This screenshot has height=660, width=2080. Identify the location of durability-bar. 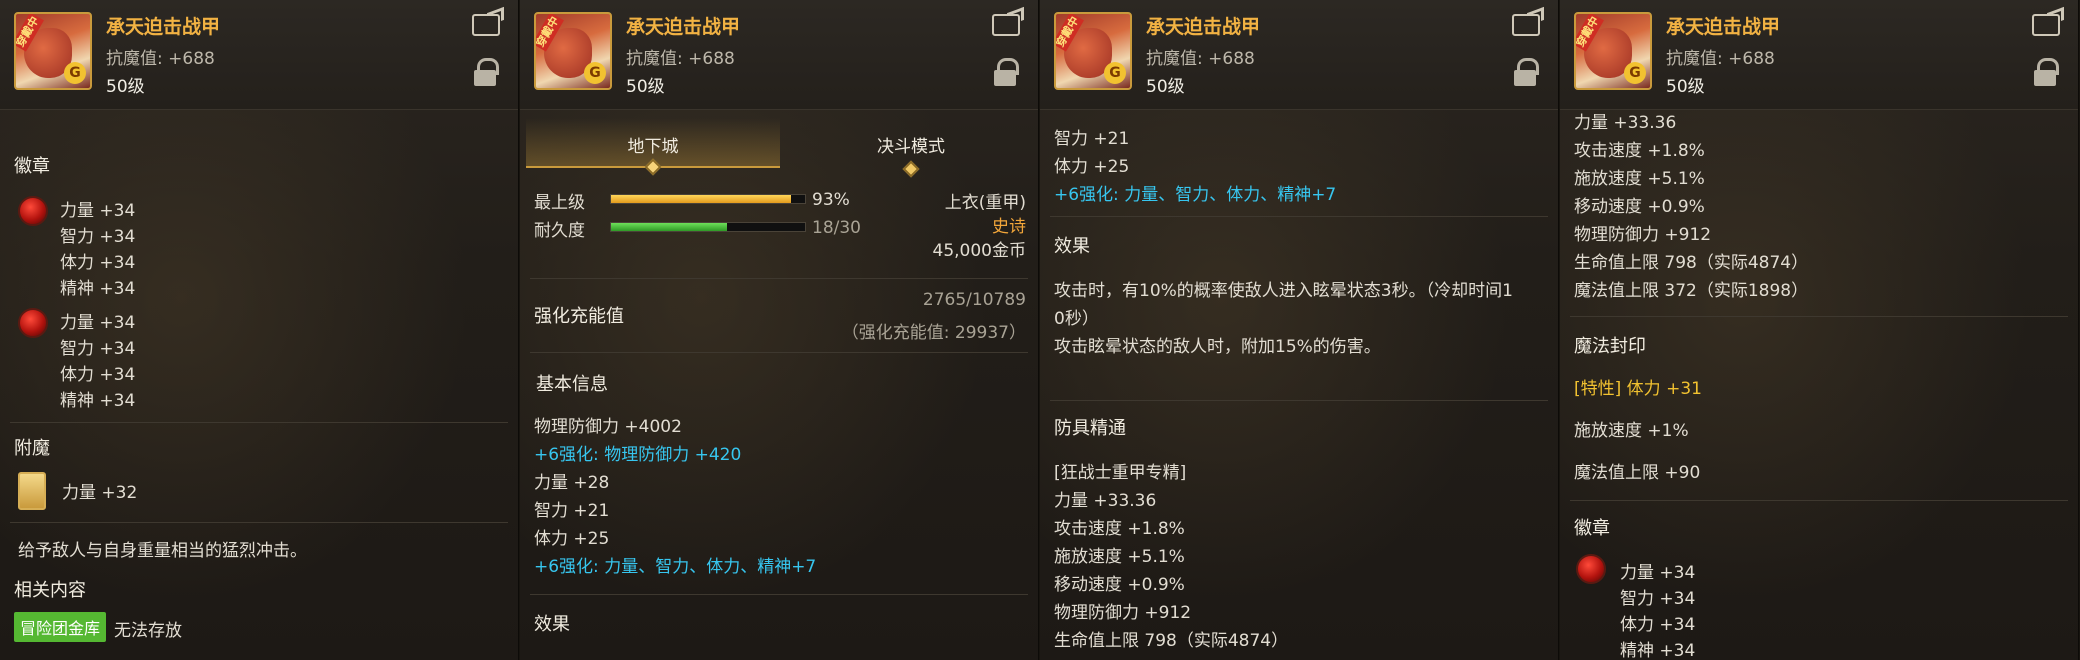
(708, 227).